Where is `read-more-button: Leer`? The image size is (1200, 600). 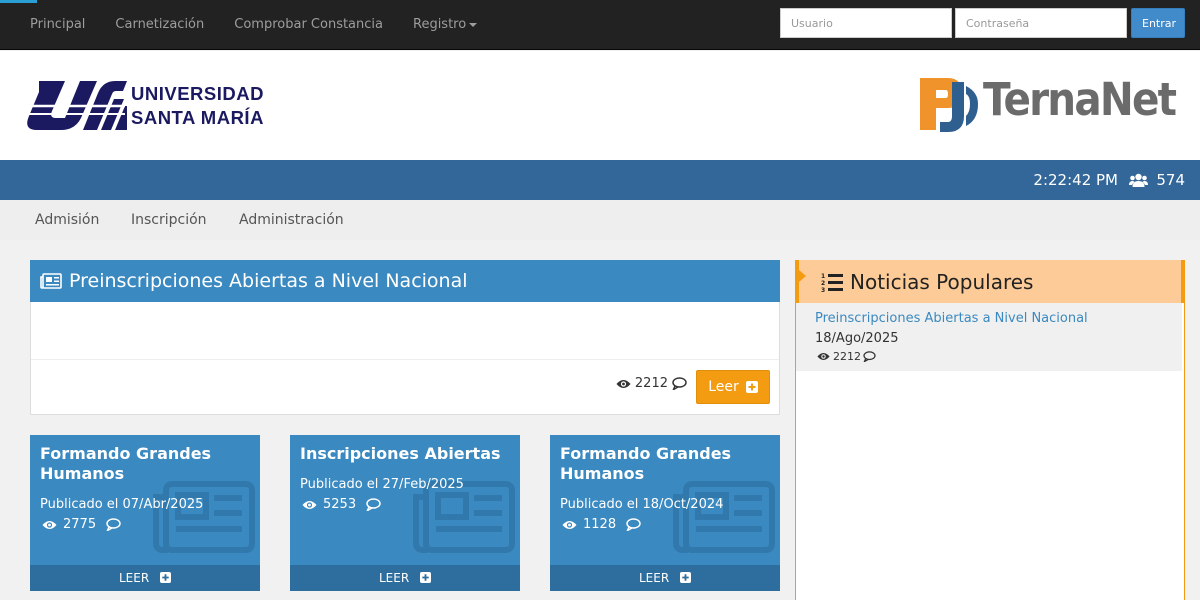 read-more-button: Leer is located at coordinates (733, 387).